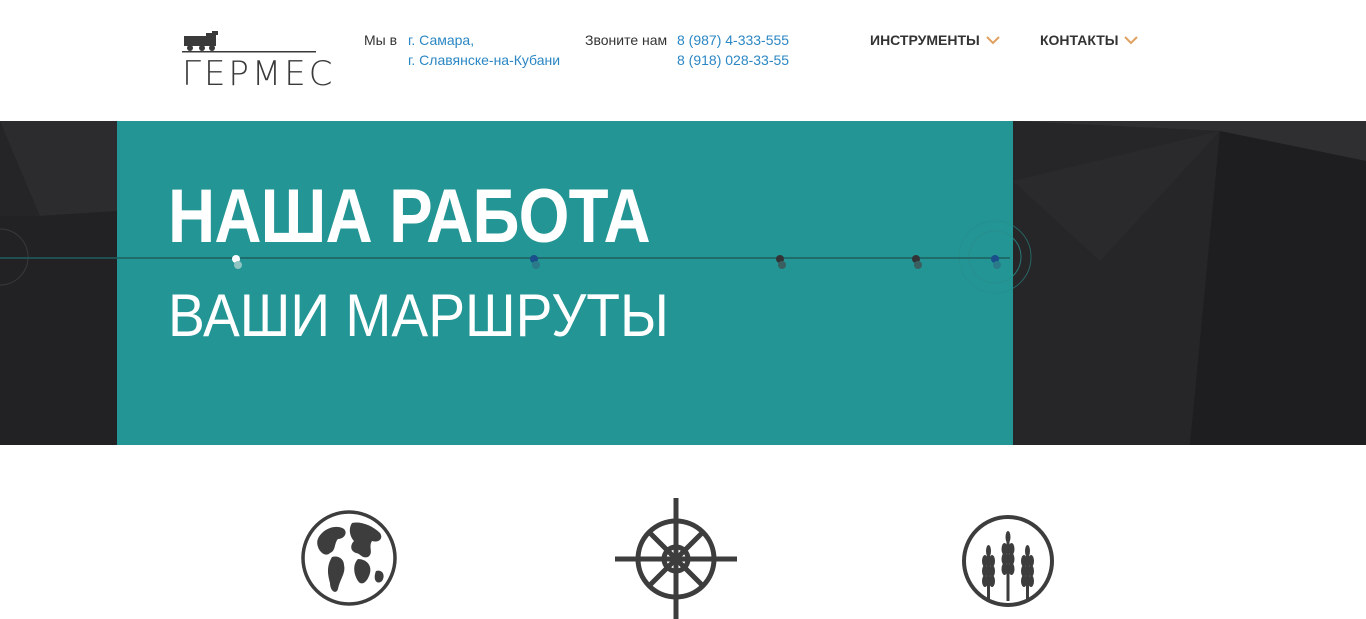 The height and width of the screenshot is (619, 1366). I want to click on slider-dots, so click(616, 262).